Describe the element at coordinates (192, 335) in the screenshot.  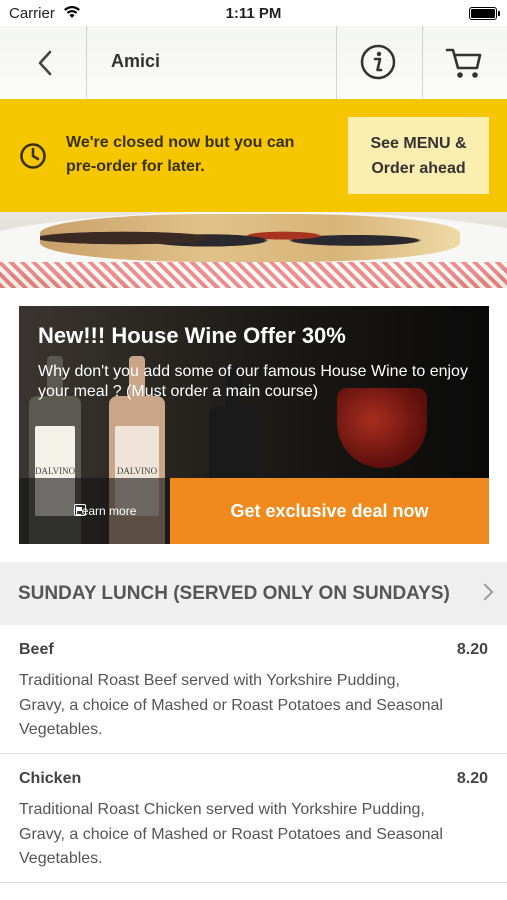
I see `promo-title: New!!! House Wine Offer 30%` at that location.